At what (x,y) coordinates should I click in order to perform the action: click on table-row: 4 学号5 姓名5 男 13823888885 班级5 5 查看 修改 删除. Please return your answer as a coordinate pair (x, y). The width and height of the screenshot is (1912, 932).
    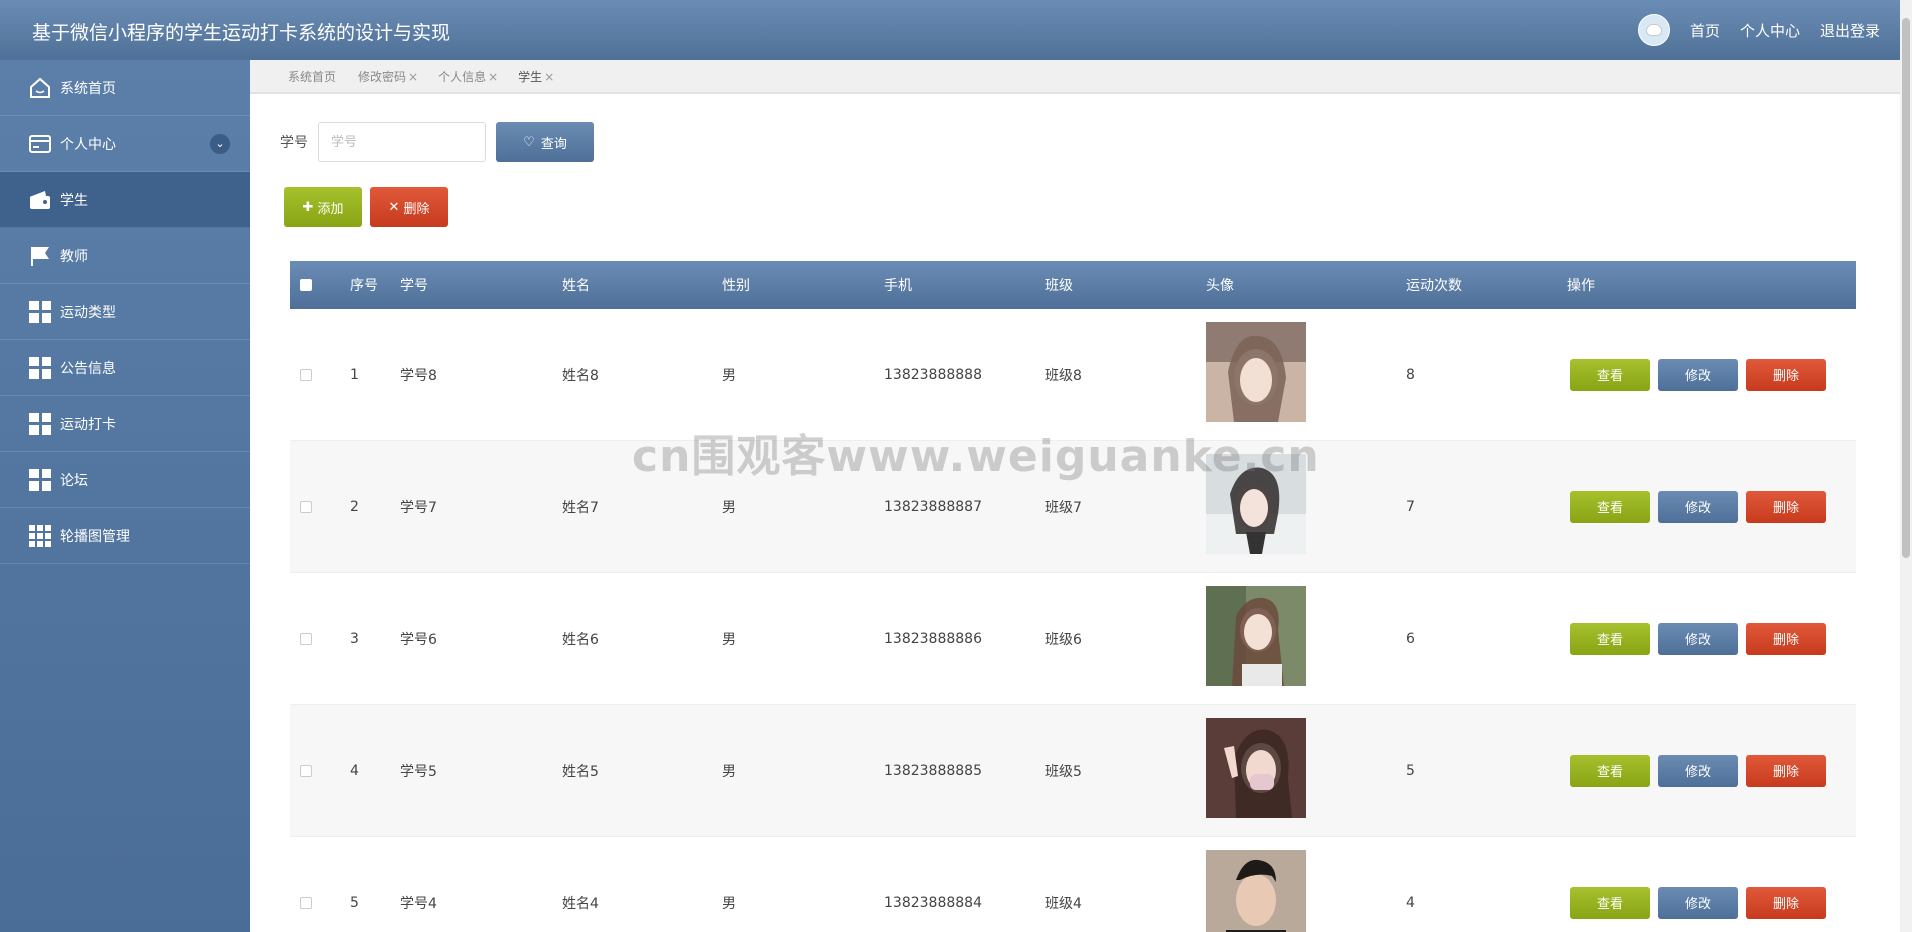
    Looking at the image, I should click on (1073, 771).